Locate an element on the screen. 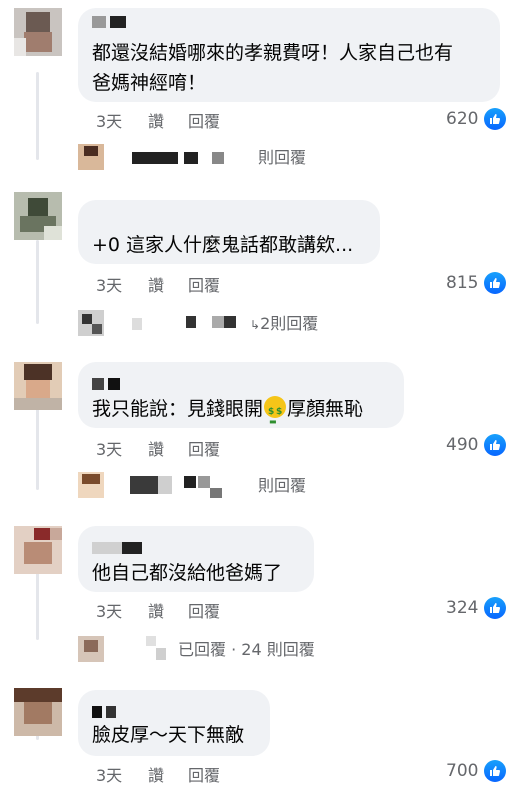  comment-bubble: 我只能說：見錢眼開 $ $ ▬ 厚顏無恥 is located at coordinates (241, 395).